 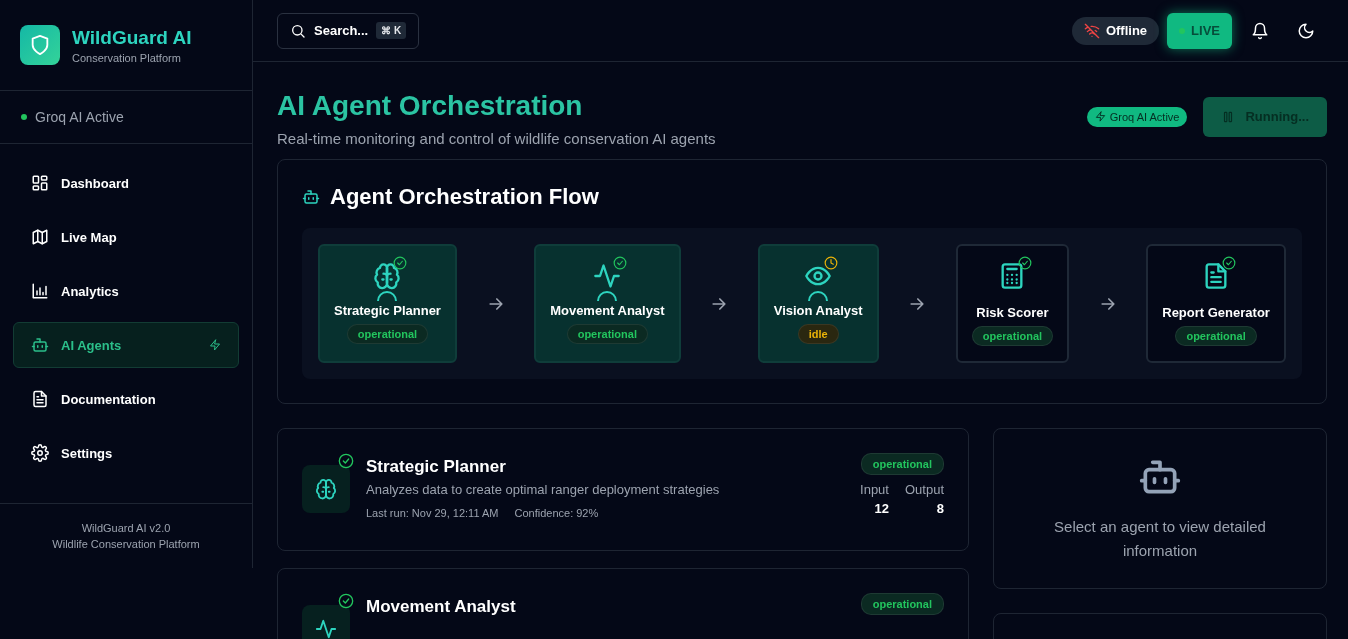 I want to click on page-subtitle: Real-time monitoring and control of wildlife conservation AI agents, so click(x=496, y=138).